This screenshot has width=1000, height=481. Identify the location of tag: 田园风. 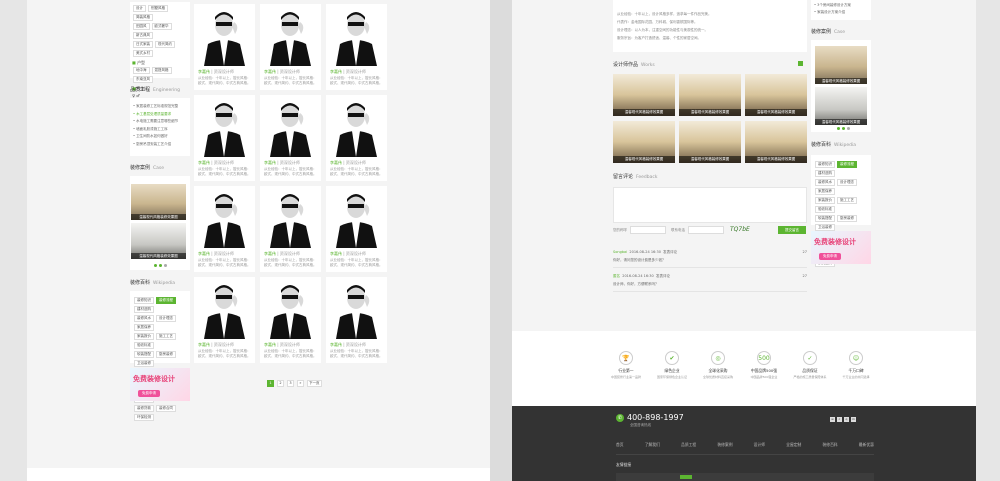
(141, 26).